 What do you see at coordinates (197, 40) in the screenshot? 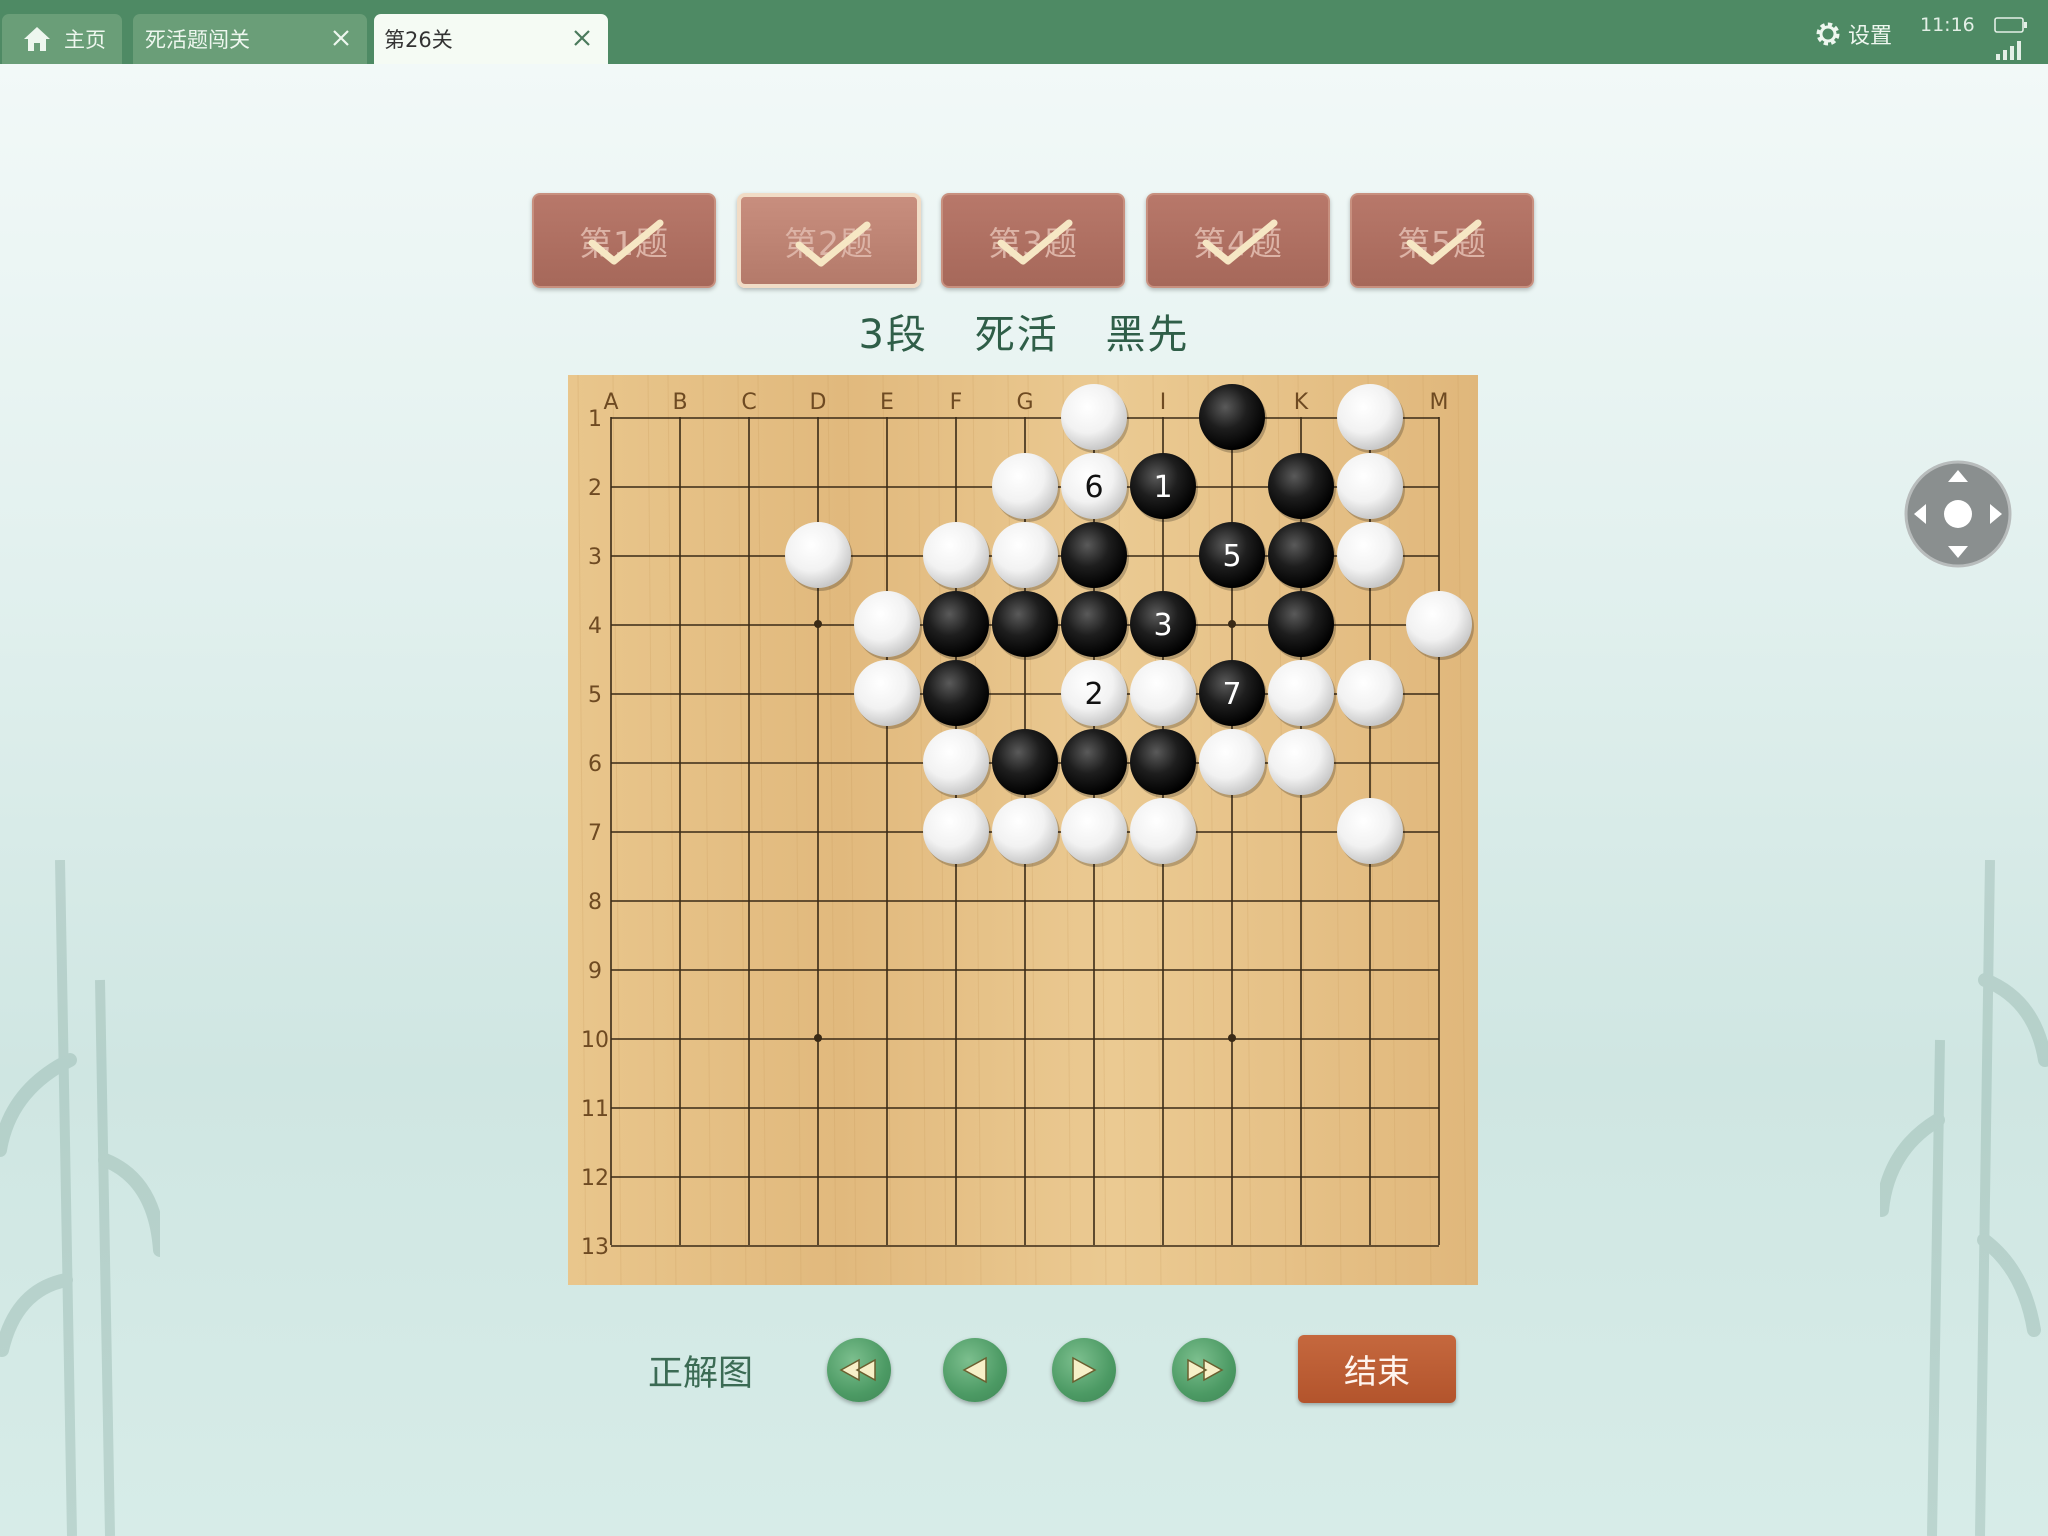
I see `tab-label: 死活题闯关` at bounding box center [197, 40].